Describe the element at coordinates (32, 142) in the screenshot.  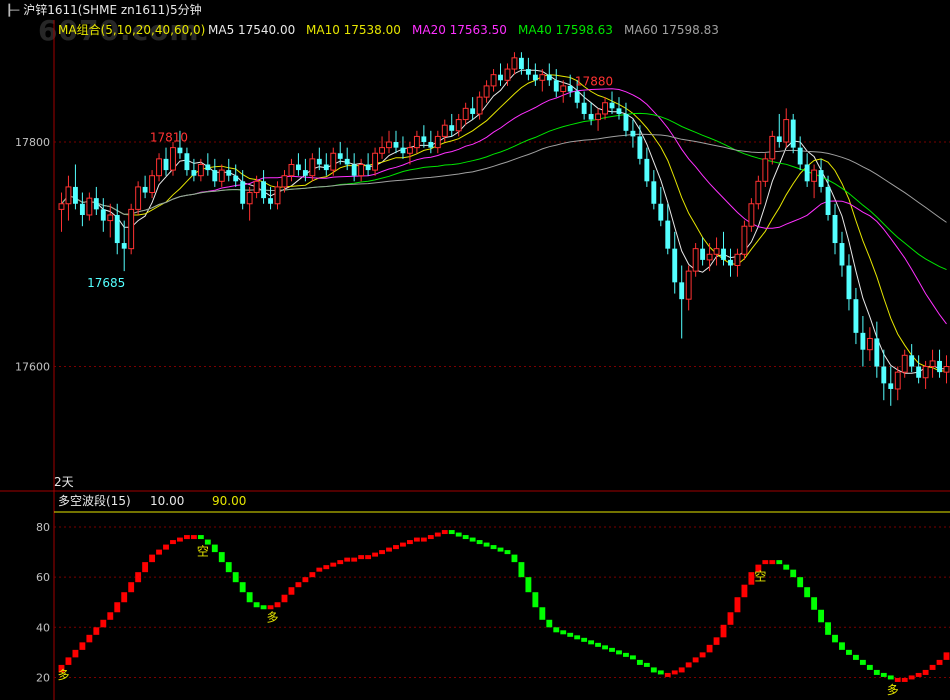
I see `price-tick-label: 17800` at that location.